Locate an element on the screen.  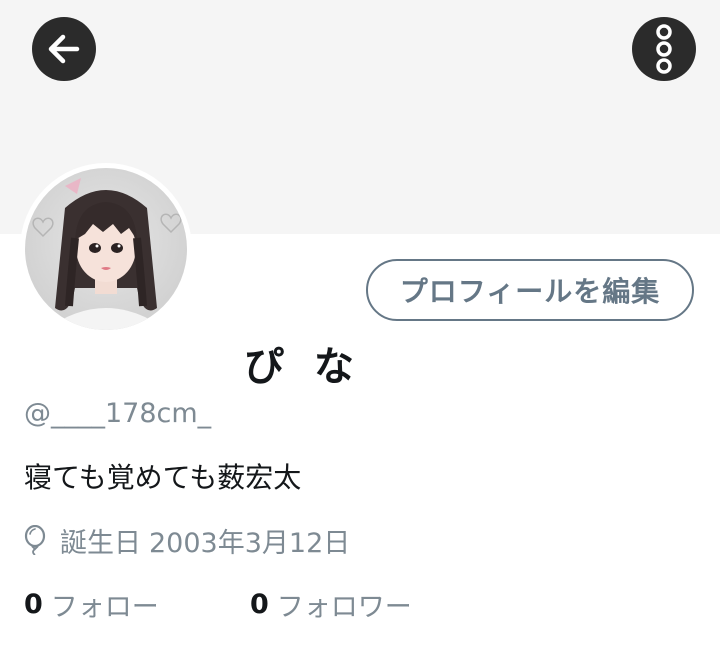
display-name: ぴ な is located at coordinates (303, 367).